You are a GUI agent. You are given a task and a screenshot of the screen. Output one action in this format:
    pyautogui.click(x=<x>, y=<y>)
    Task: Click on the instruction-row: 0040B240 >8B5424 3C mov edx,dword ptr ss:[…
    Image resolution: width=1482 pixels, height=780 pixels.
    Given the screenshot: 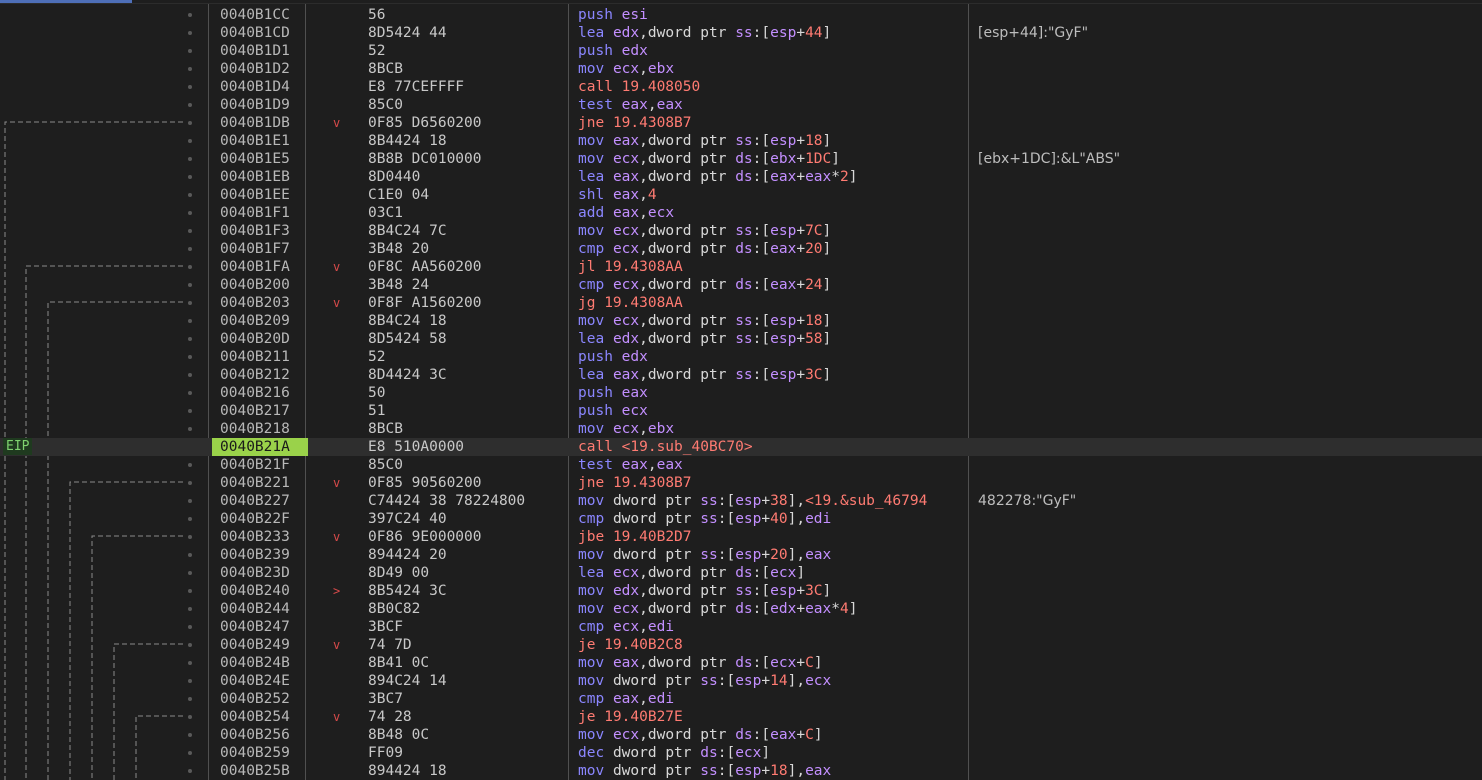 What is the action you would take?
    pyautogui.click(x=741, y=591)
    